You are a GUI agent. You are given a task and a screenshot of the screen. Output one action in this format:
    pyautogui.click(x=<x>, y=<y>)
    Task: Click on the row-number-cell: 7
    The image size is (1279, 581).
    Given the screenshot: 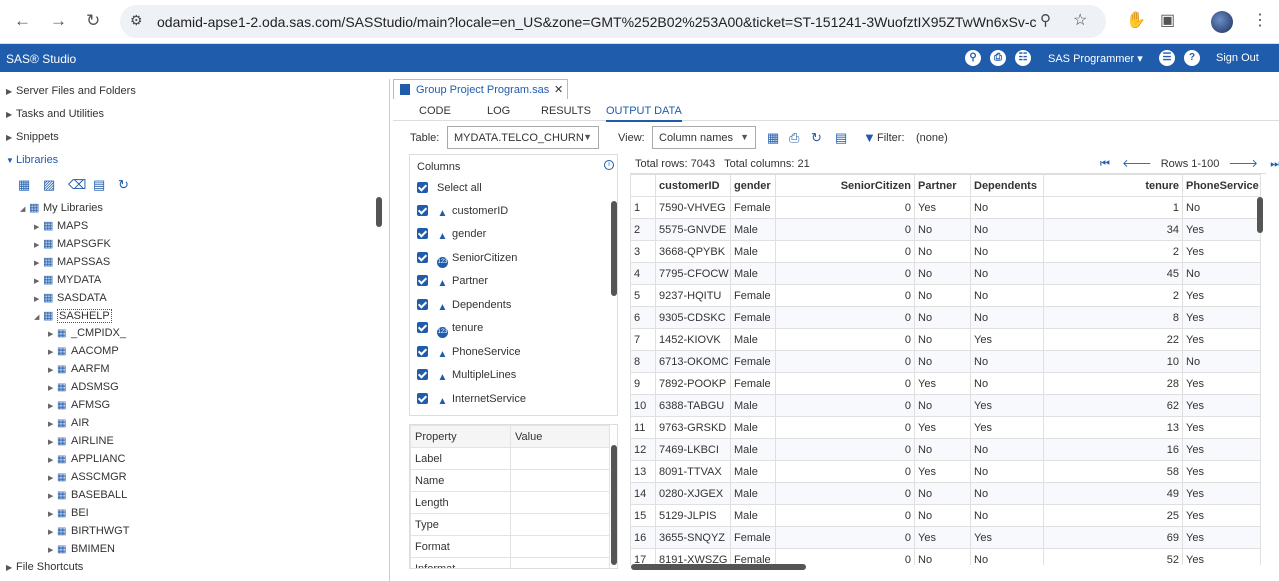 What is the action you would take?
    pyautogui.click(x=643, y=339)
    